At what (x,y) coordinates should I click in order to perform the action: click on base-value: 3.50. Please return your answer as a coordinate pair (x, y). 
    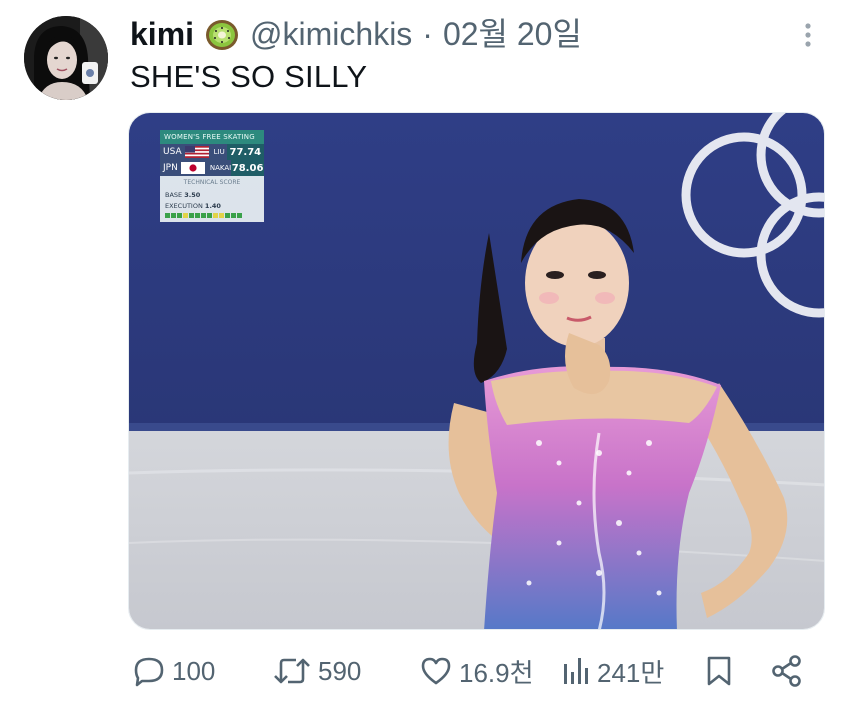
    Looking at the image, I should click on (192, 195).